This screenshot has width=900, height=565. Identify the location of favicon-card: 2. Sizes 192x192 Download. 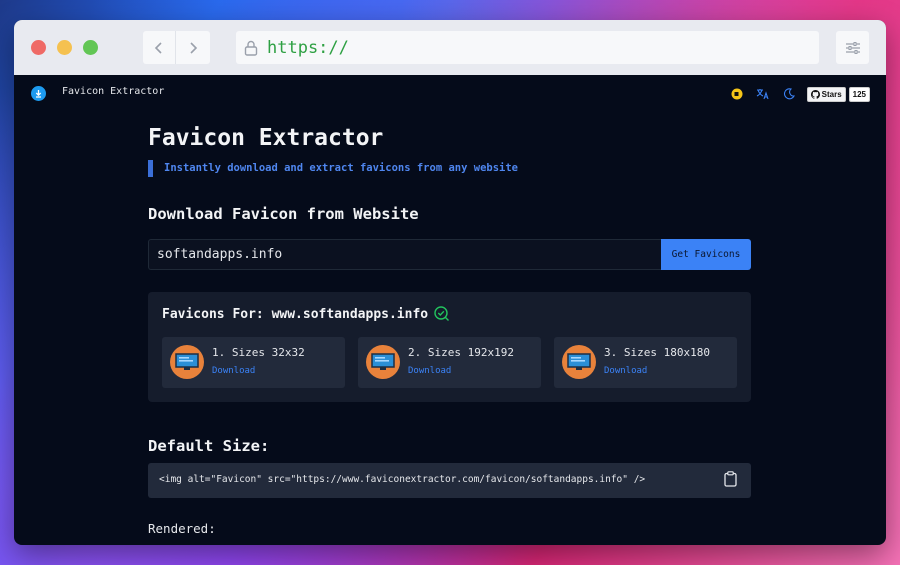
(449, 362).